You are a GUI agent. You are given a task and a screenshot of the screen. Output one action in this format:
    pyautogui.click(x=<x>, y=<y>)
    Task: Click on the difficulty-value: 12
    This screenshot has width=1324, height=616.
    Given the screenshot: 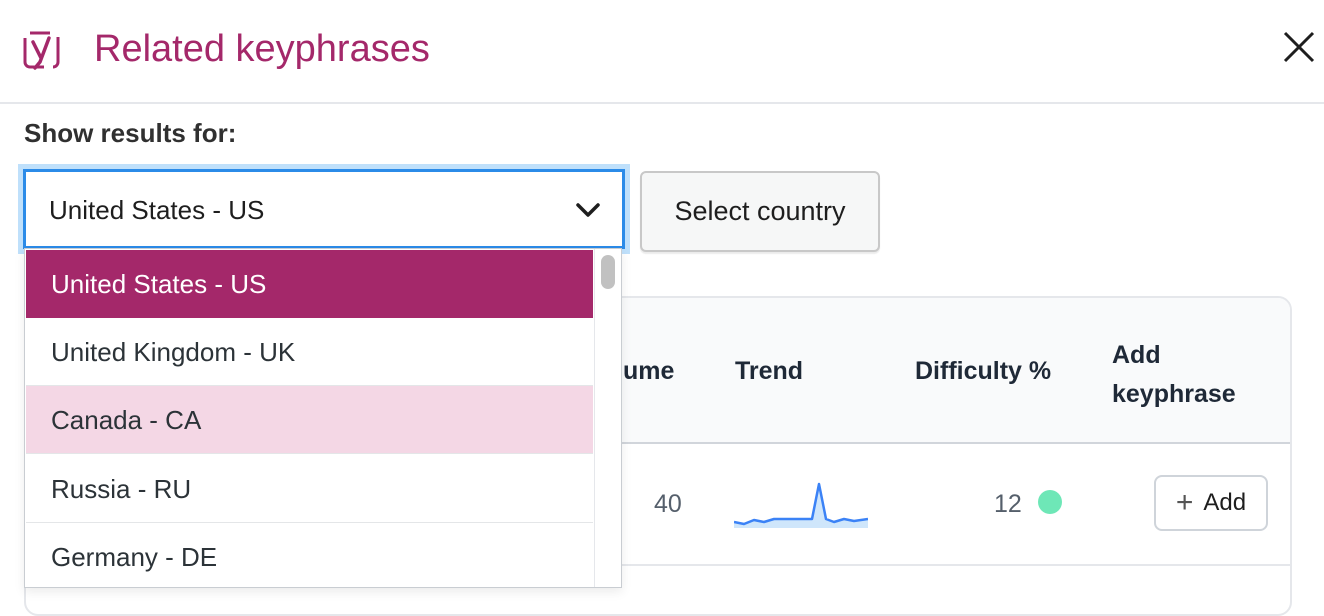 What is the action you would take?
    pyautogui.click(x=1008, y=504)
    